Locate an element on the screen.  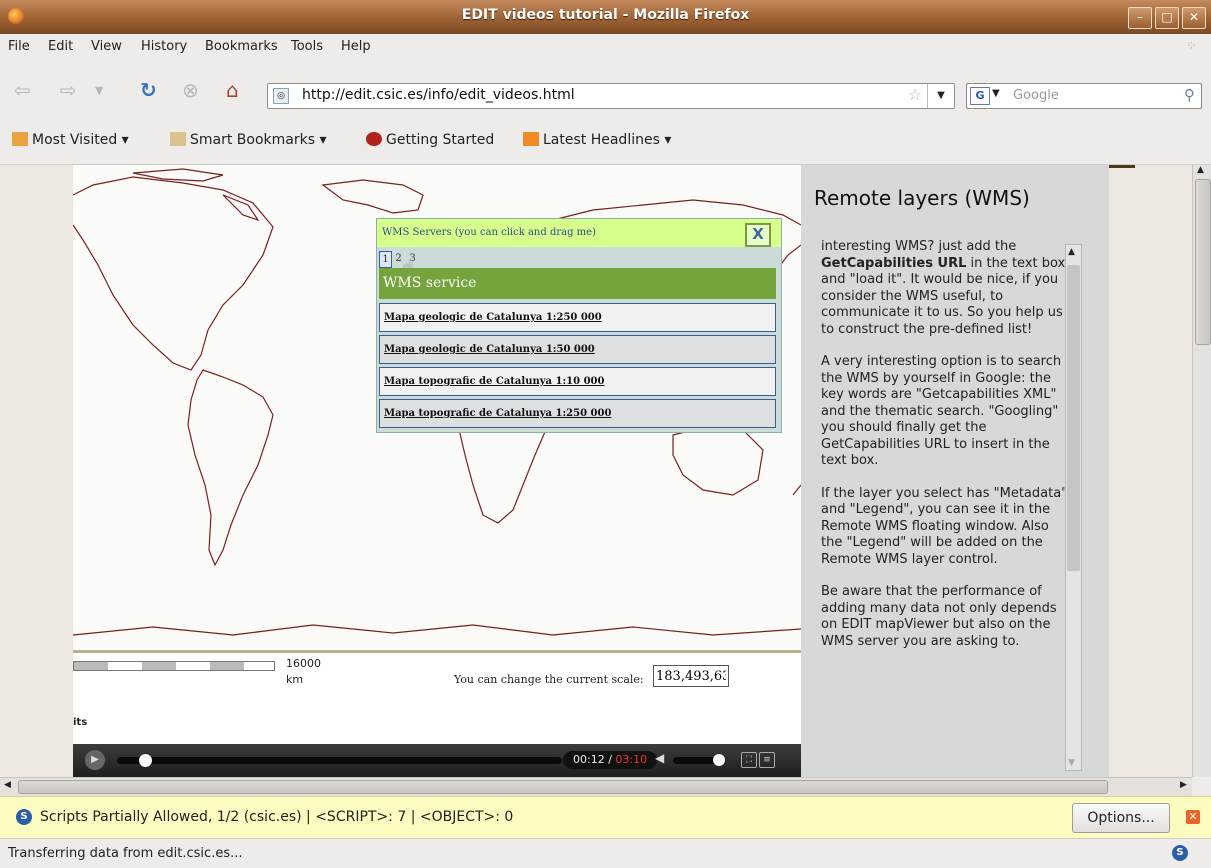
menu-history: History is located at coordinates (164, 46).